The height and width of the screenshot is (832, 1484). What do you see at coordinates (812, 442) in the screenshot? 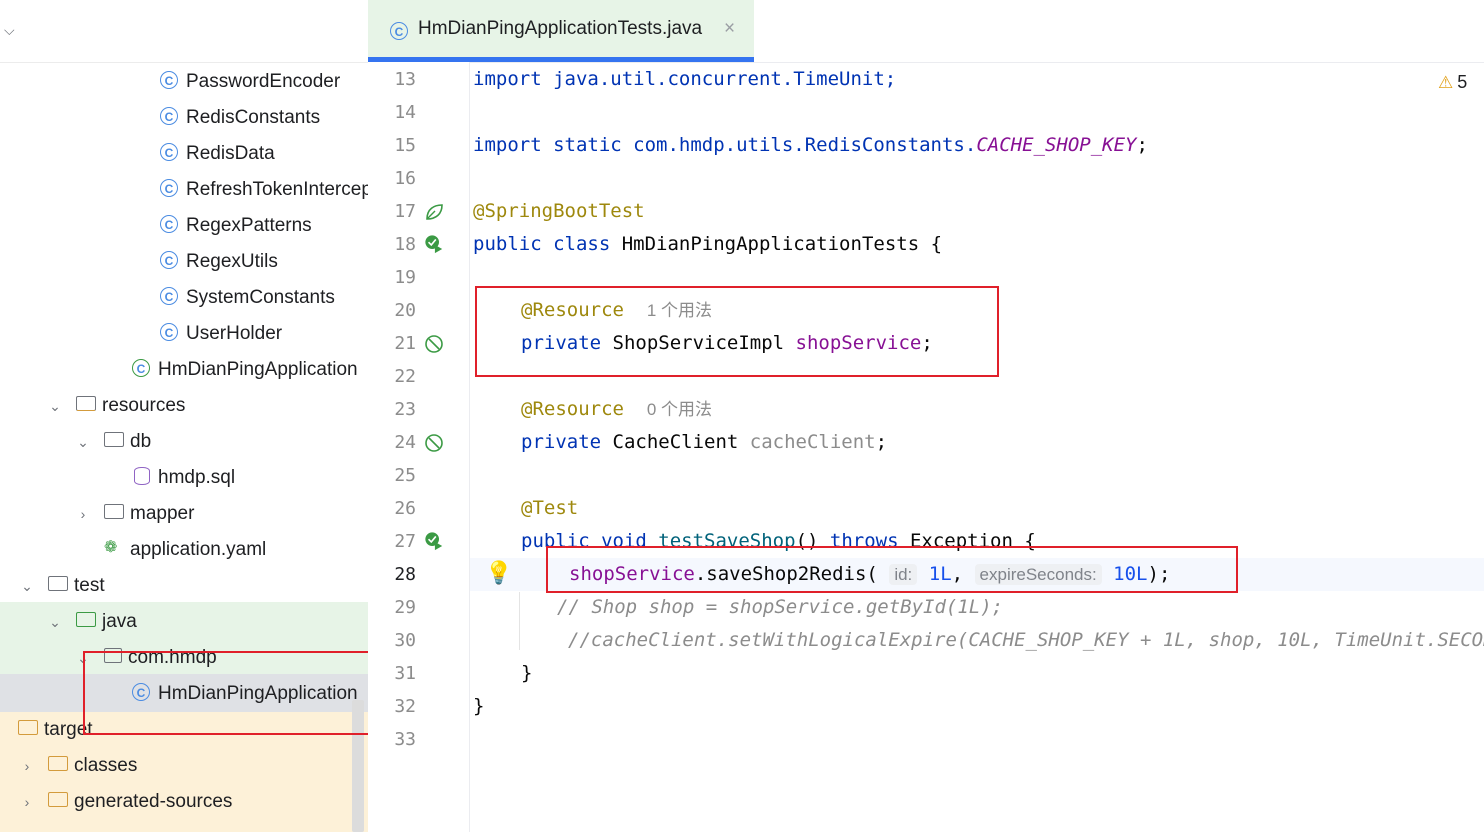
I see `code-field-unused: cacheClient` at bounding box center [812, 442].